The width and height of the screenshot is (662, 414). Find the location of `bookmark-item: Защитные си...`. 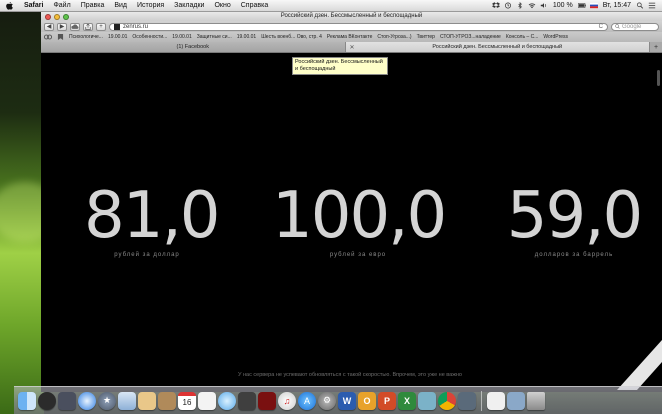

bookmark-item: Защитные си... is located at coordinates (214, 37).